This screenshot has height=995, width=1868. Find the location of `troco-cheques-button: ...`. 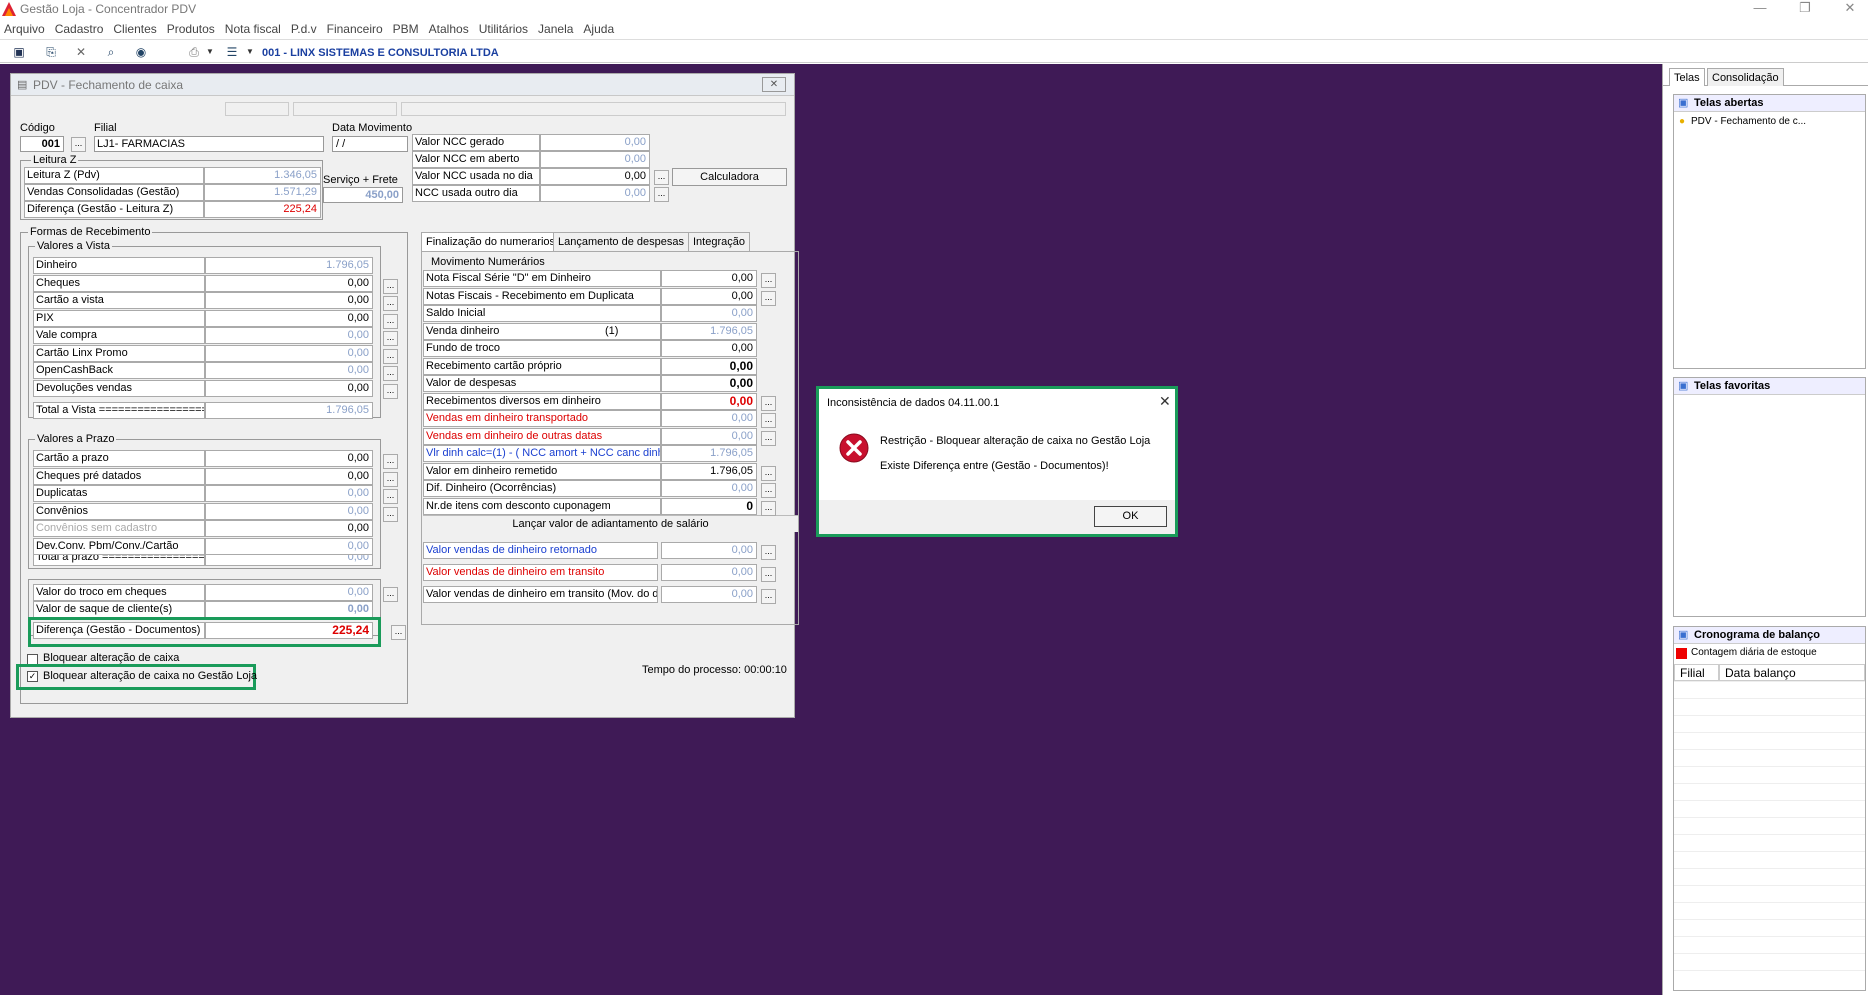

troco-cheques-button: ... is located at coordinates (390, 594).